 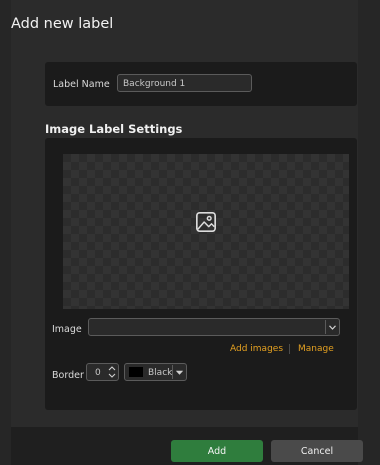 I want to click on border-spinner: 0, so click(x=102, y=372).